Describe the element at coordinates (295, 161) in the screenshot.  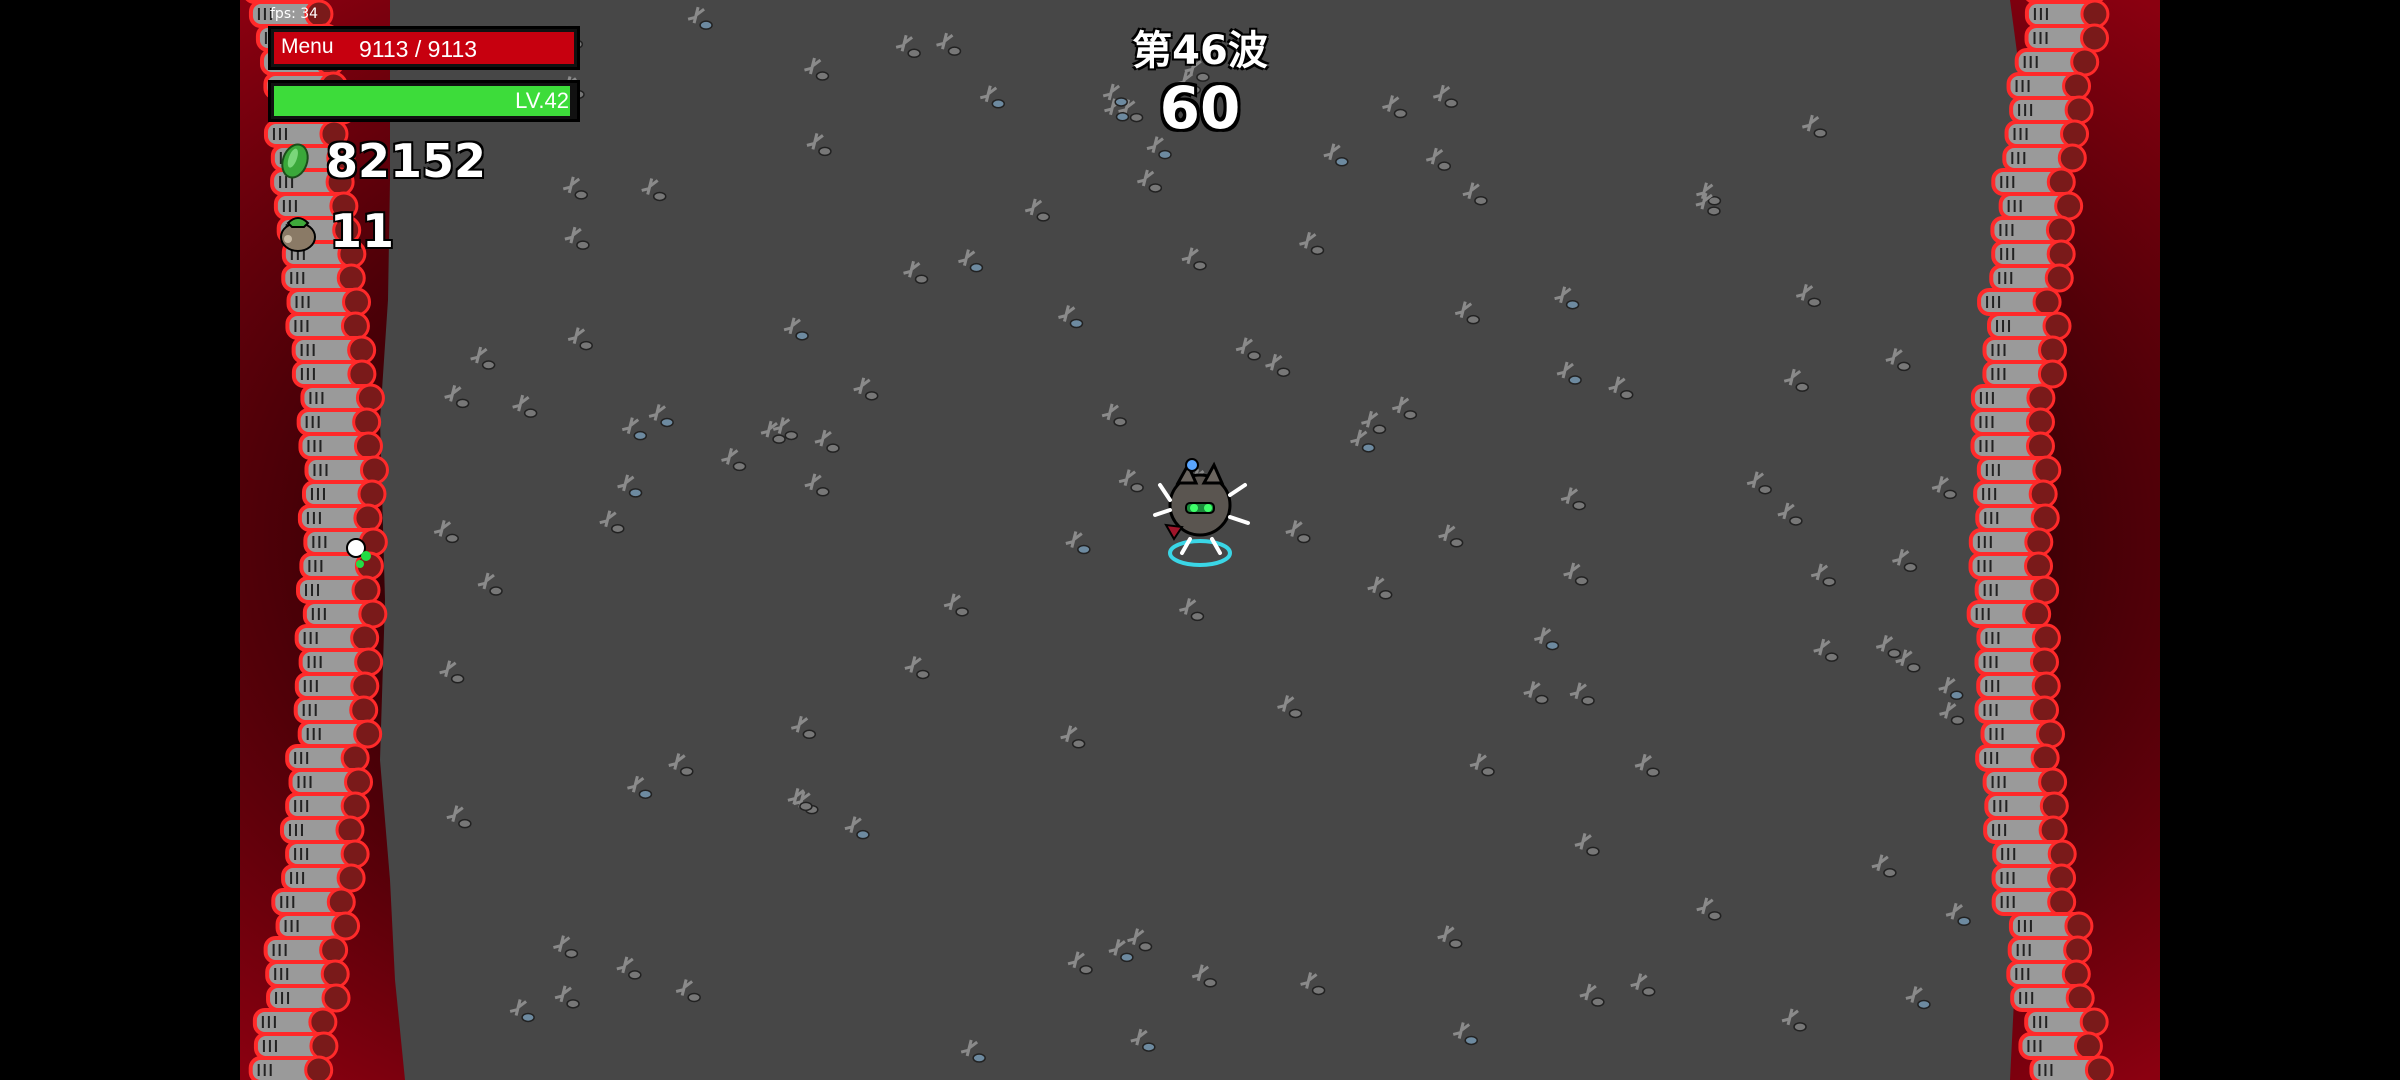
I see `green-material-icon` at that location.